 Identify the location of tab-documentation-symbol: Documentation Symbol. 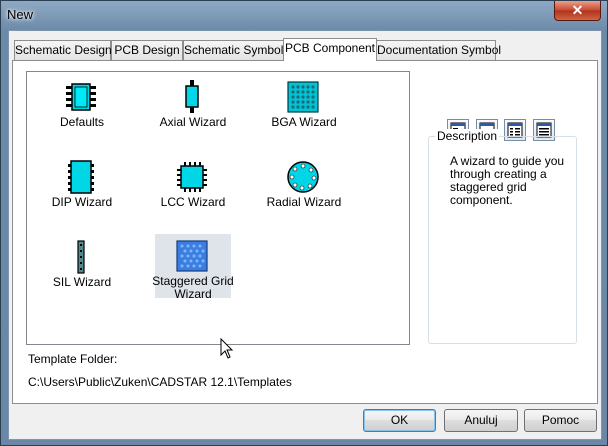
(438, 50).